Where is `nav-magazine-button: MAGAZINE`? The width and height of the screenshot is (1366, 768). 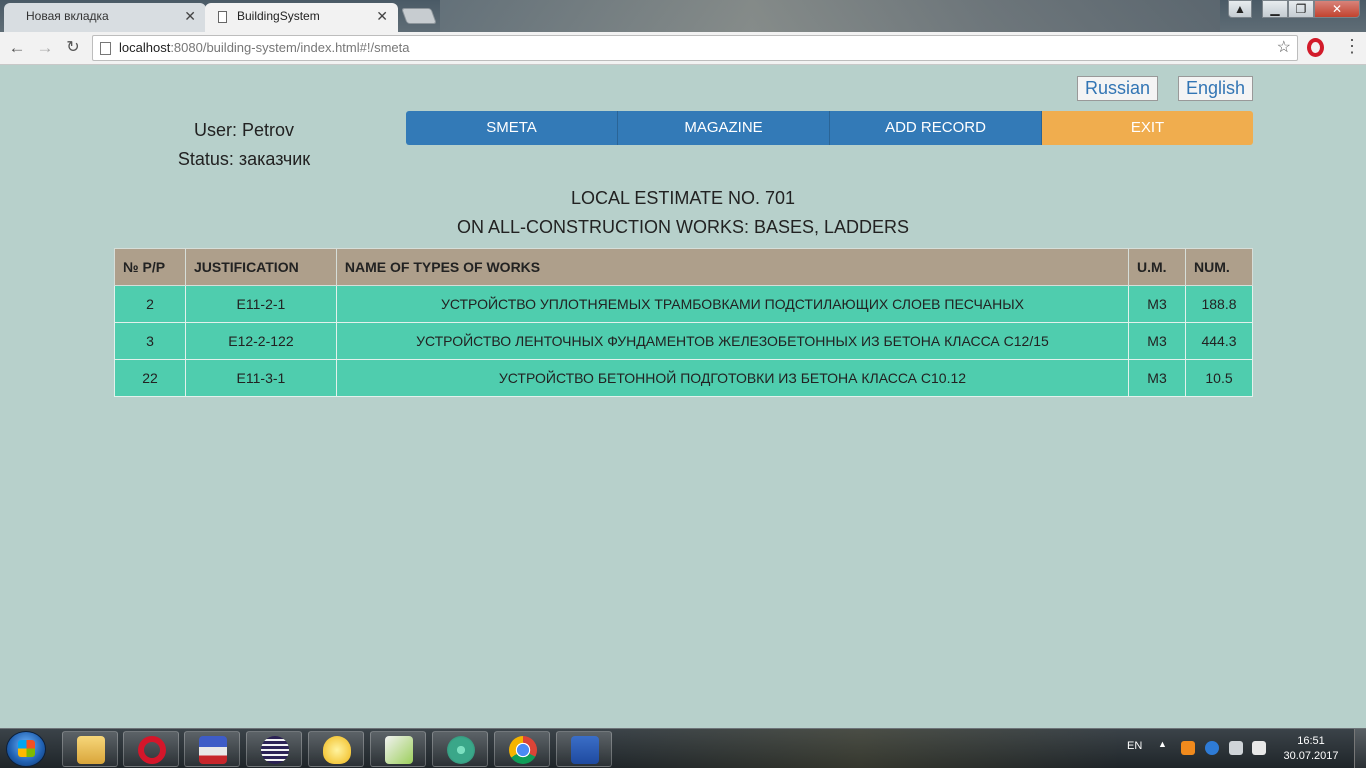
nav-magazine-button: MAGAZINE is located at coordinates (724, 128).